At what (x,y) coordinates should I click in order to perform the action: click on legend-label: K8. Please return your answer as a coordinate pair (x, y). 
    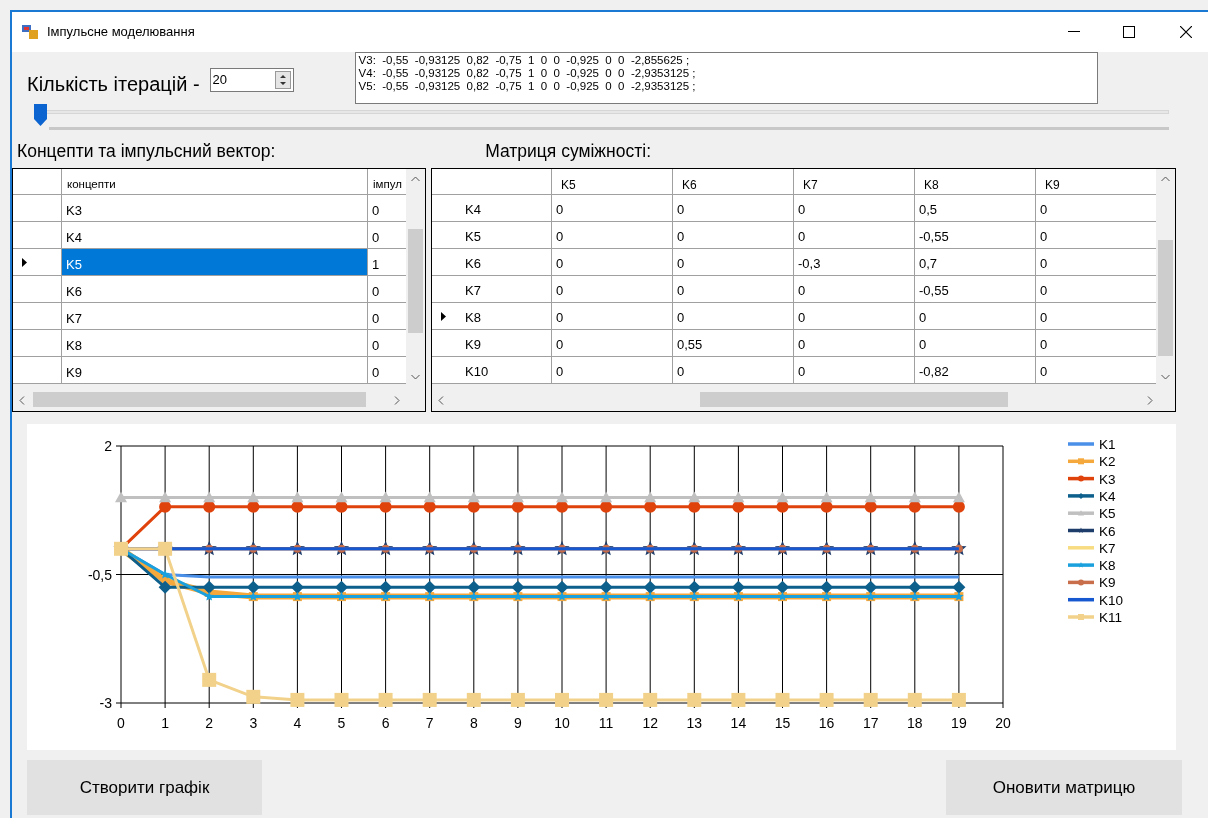
    Looking at the image, I should click on (1107, 566).